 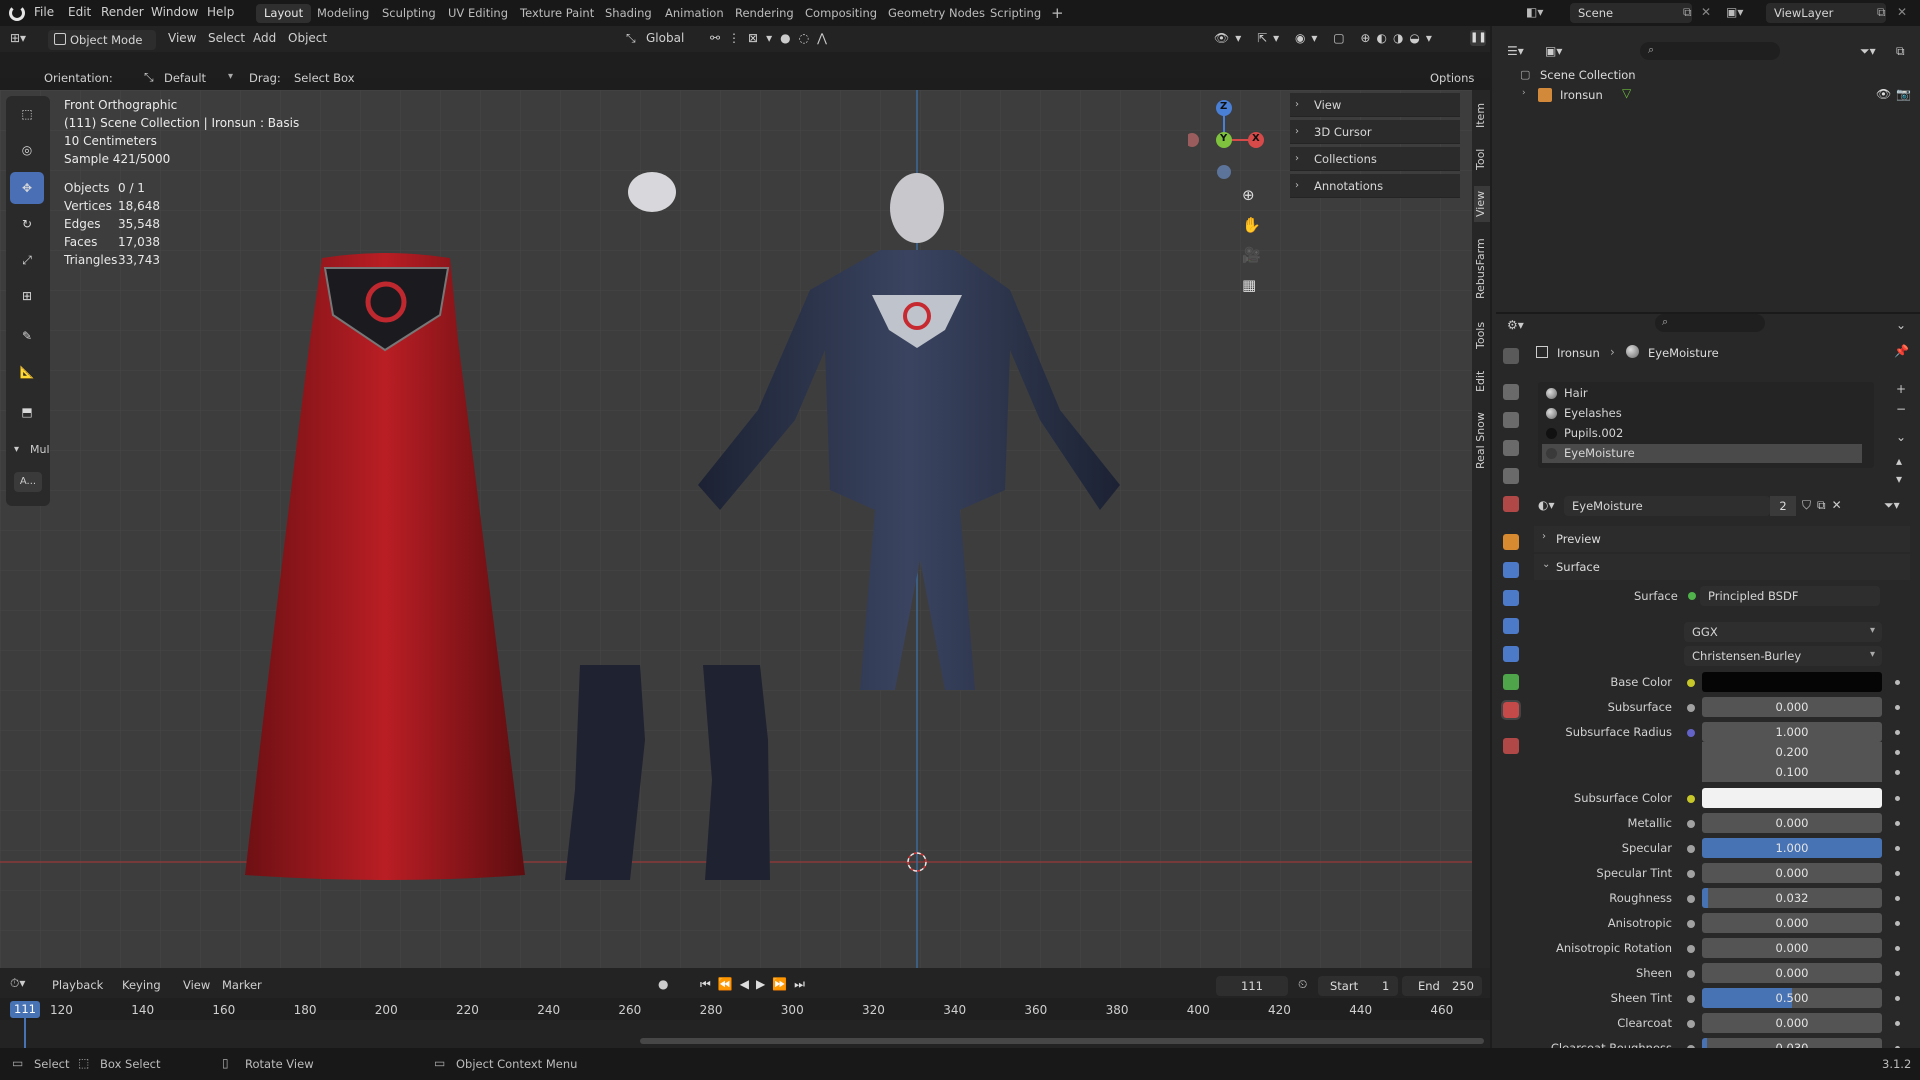 I want to click on surface-shader-field: Principled BSDF, so click(x=1790, y=596).